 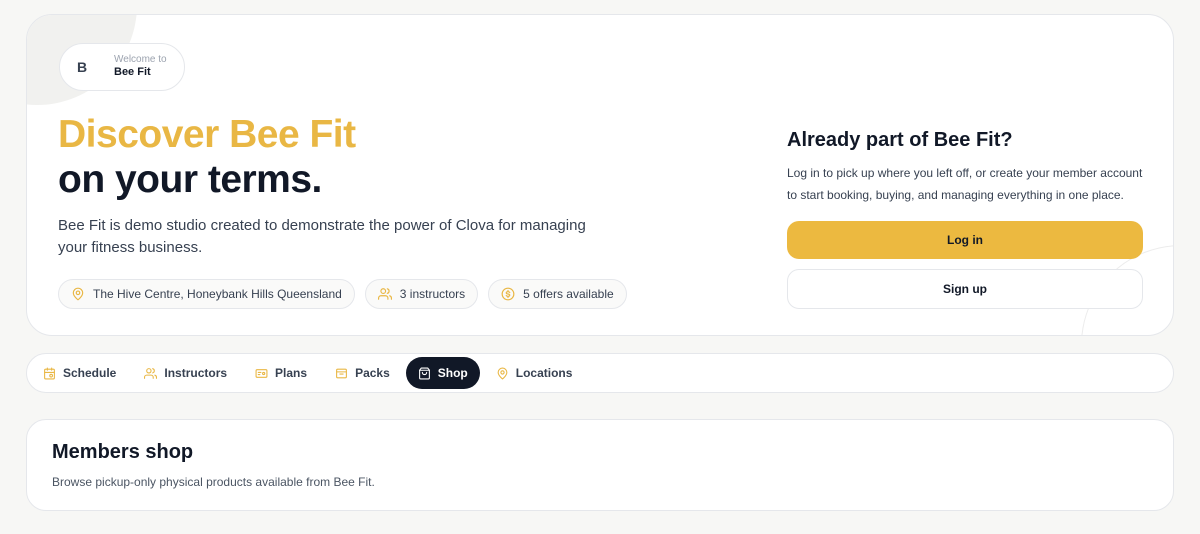 What do you see at coordinates (190, 179) in the screenshot?
I see `headline-main: on your terms.` at bounding box center [190, 179].